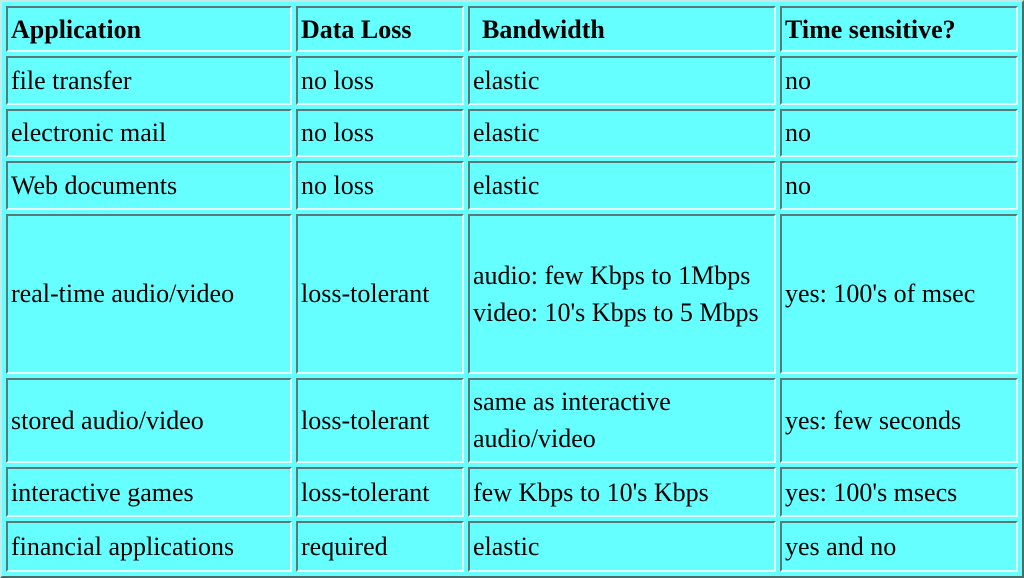 The image size is (1024, 578). What do you see at coordinates (149, 492) in the screenshot?
I see `cell-application: interactive games` at bounding box center [149, 492].